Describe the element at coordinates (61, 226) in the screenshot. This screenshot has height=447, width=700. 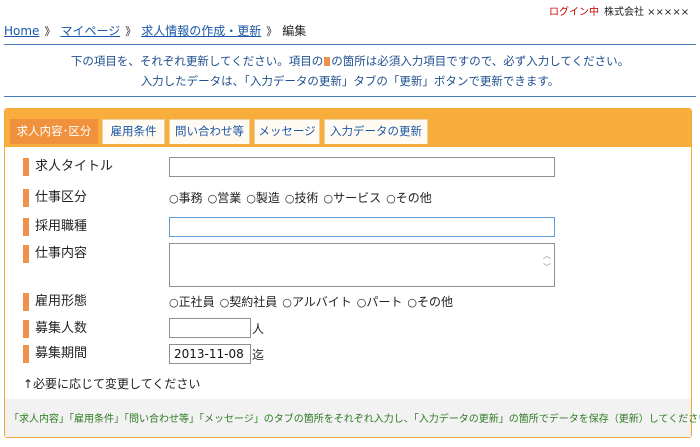
I see `occupation-label-text: 採用職種` at that location.